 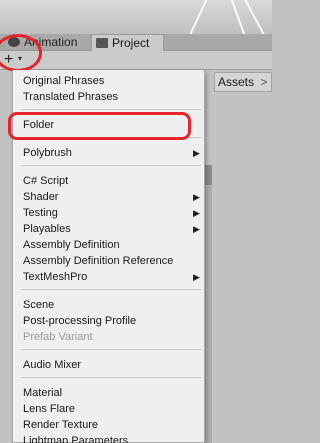 What do you see at coordinates (58, 337) in the screenshot?
I see `menu-item-prefab-variant: Prefab Variant` at bounding box center [58, 337].